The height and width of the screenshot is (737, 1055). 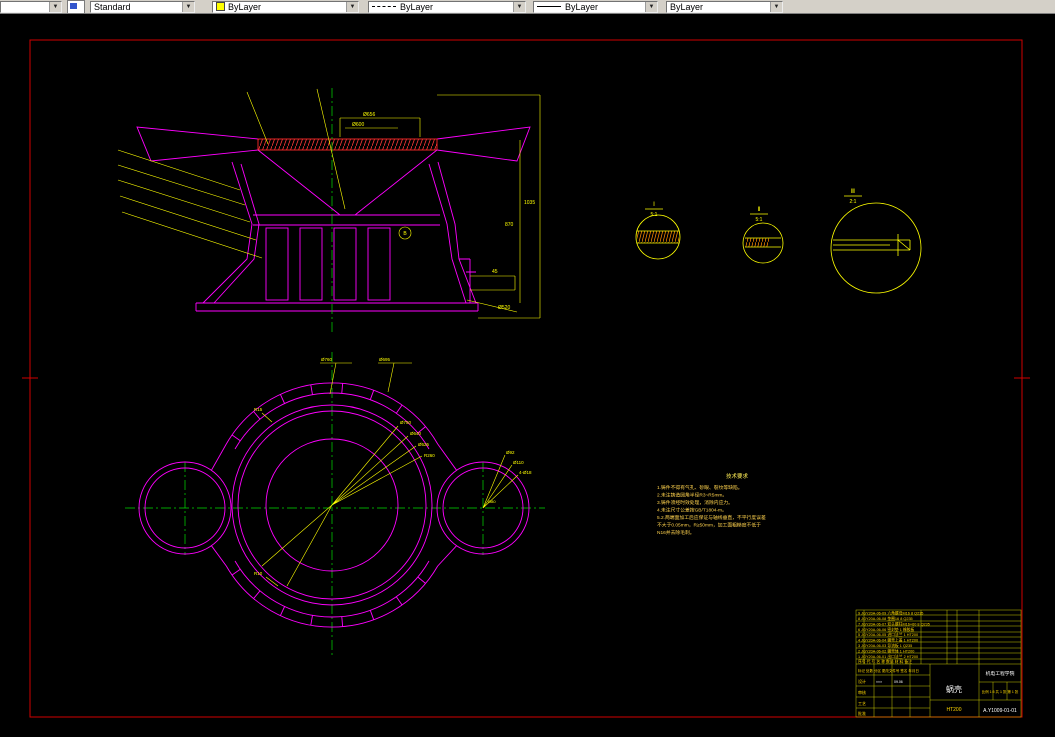 I want to click on dim-label: Ø92, so click(x=510, y=452).